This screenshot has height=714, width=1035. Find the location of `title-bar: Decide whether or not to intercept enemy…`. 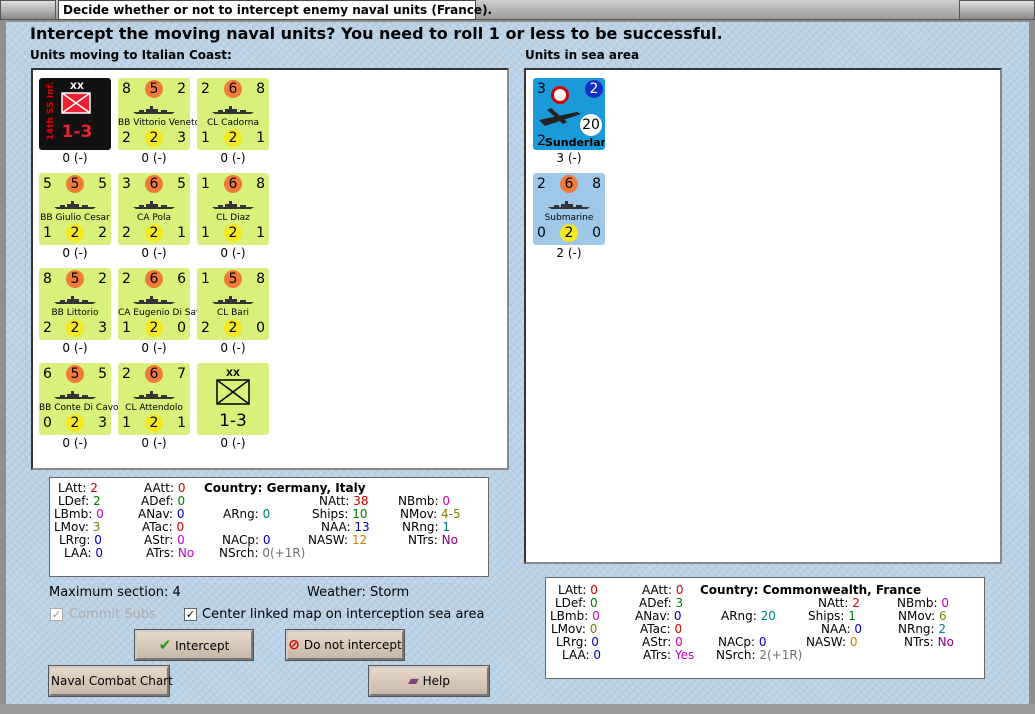

title-bar: Decide whether or not to intercept enemy… is located at coordinates (517, 10).